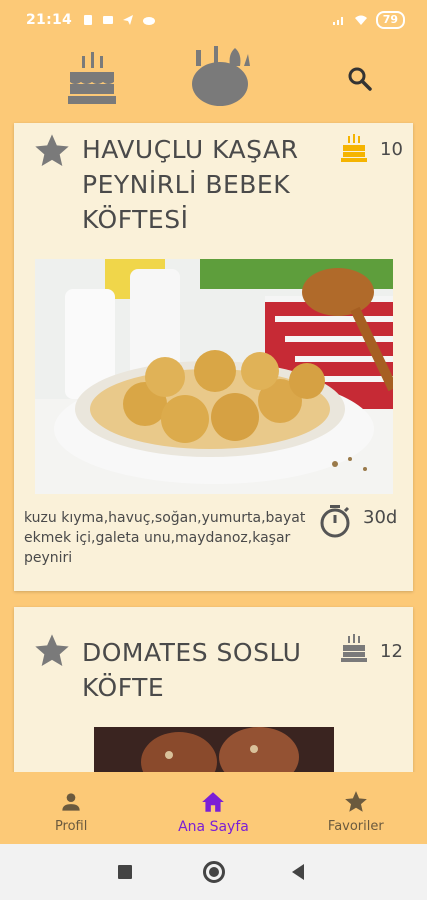 The height and width of the screenshot is (900, 427). What do you see at coordinates (192, 652) in the screenshot?
I see `recipe-title-line: DOMATES SOSLU` at bounding box center [192, 652].